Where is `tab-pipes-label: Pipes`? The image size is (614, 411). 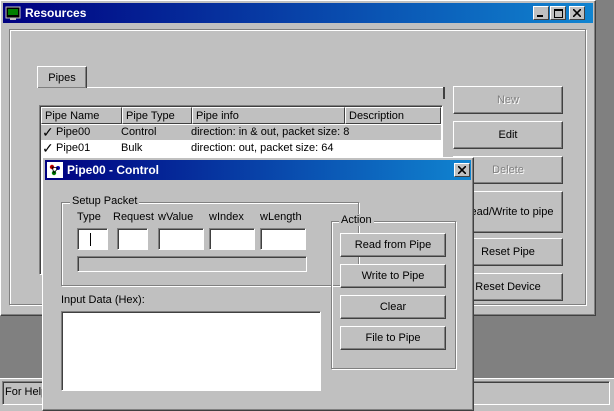
tab-pipes-label: Pipes is located at coordinates (62, 77).